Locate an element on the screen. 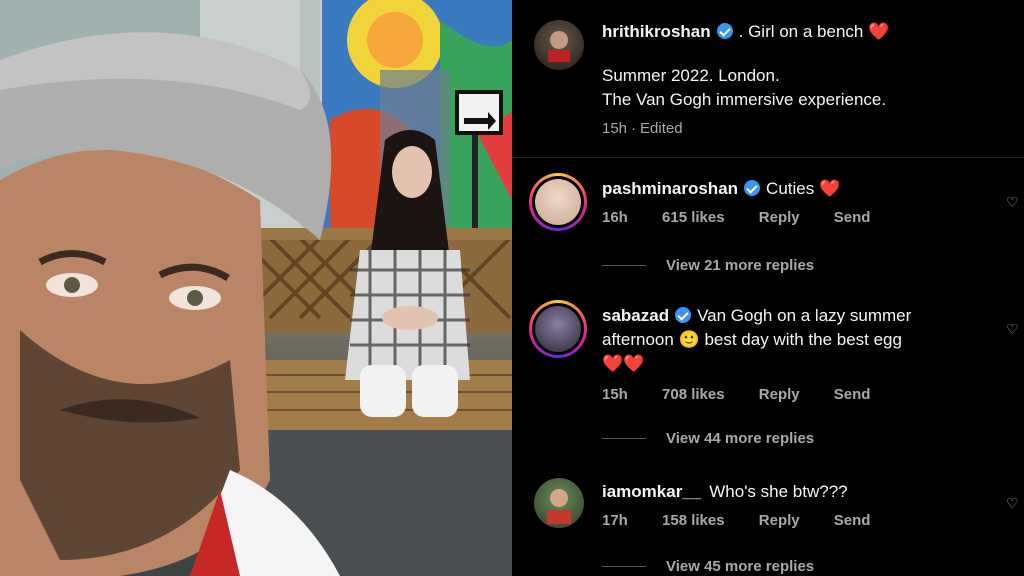 This screenshot has width=1024, height=576. edited-label: Edited is located at coordinates (661, 128).